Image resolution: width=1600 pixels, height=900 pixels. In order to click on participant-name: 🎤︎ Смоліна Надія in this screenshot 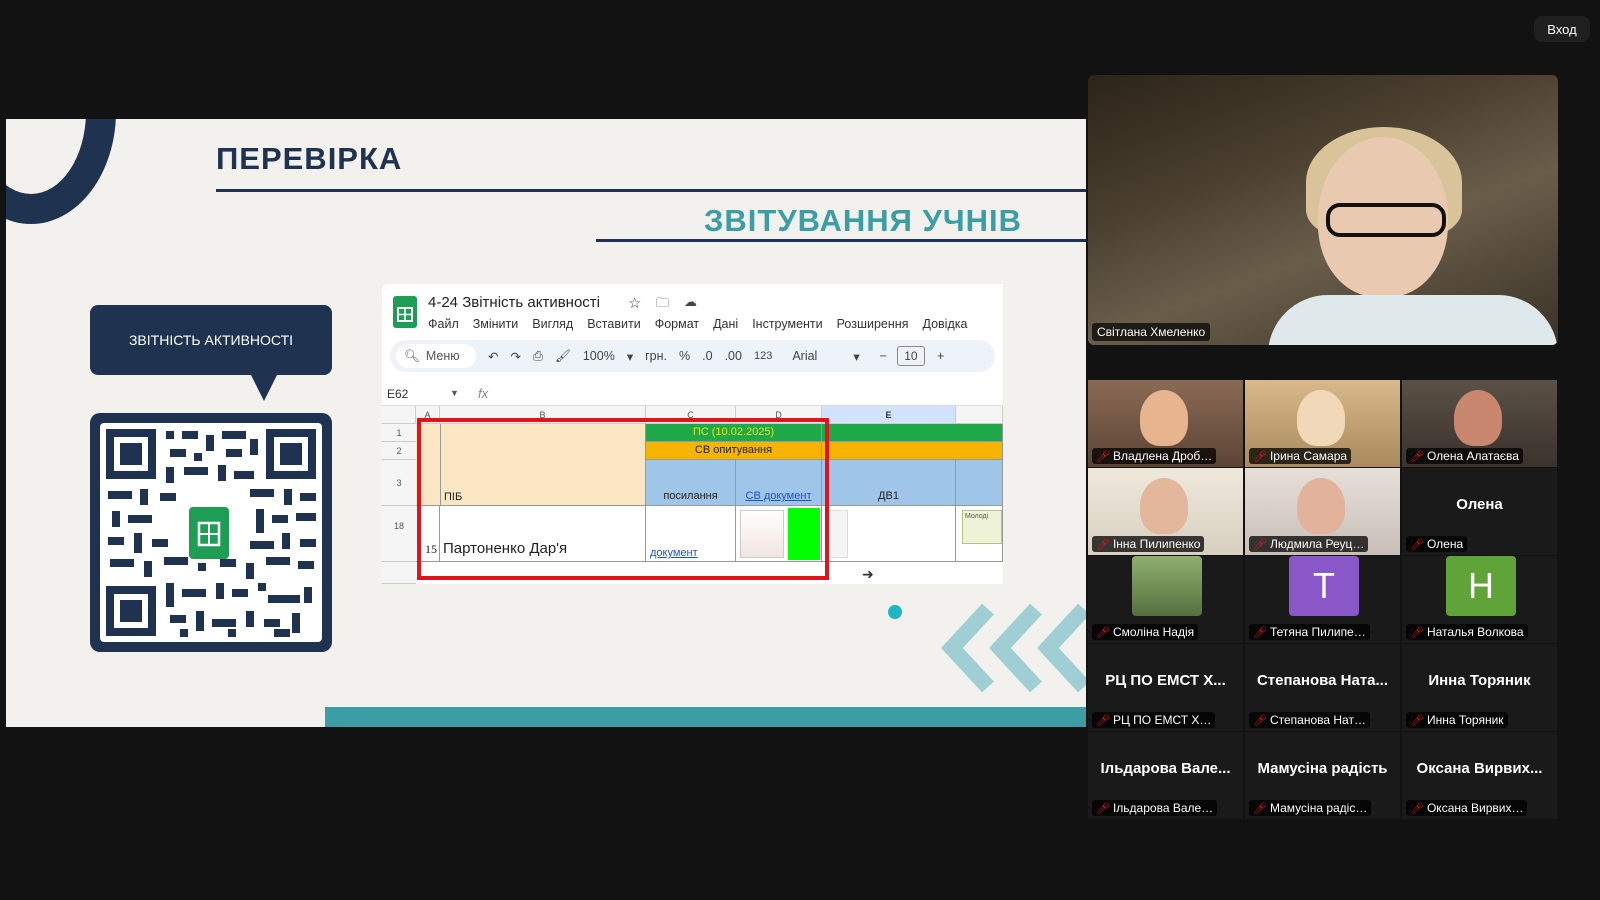, I will do `click(1145, 632)`.